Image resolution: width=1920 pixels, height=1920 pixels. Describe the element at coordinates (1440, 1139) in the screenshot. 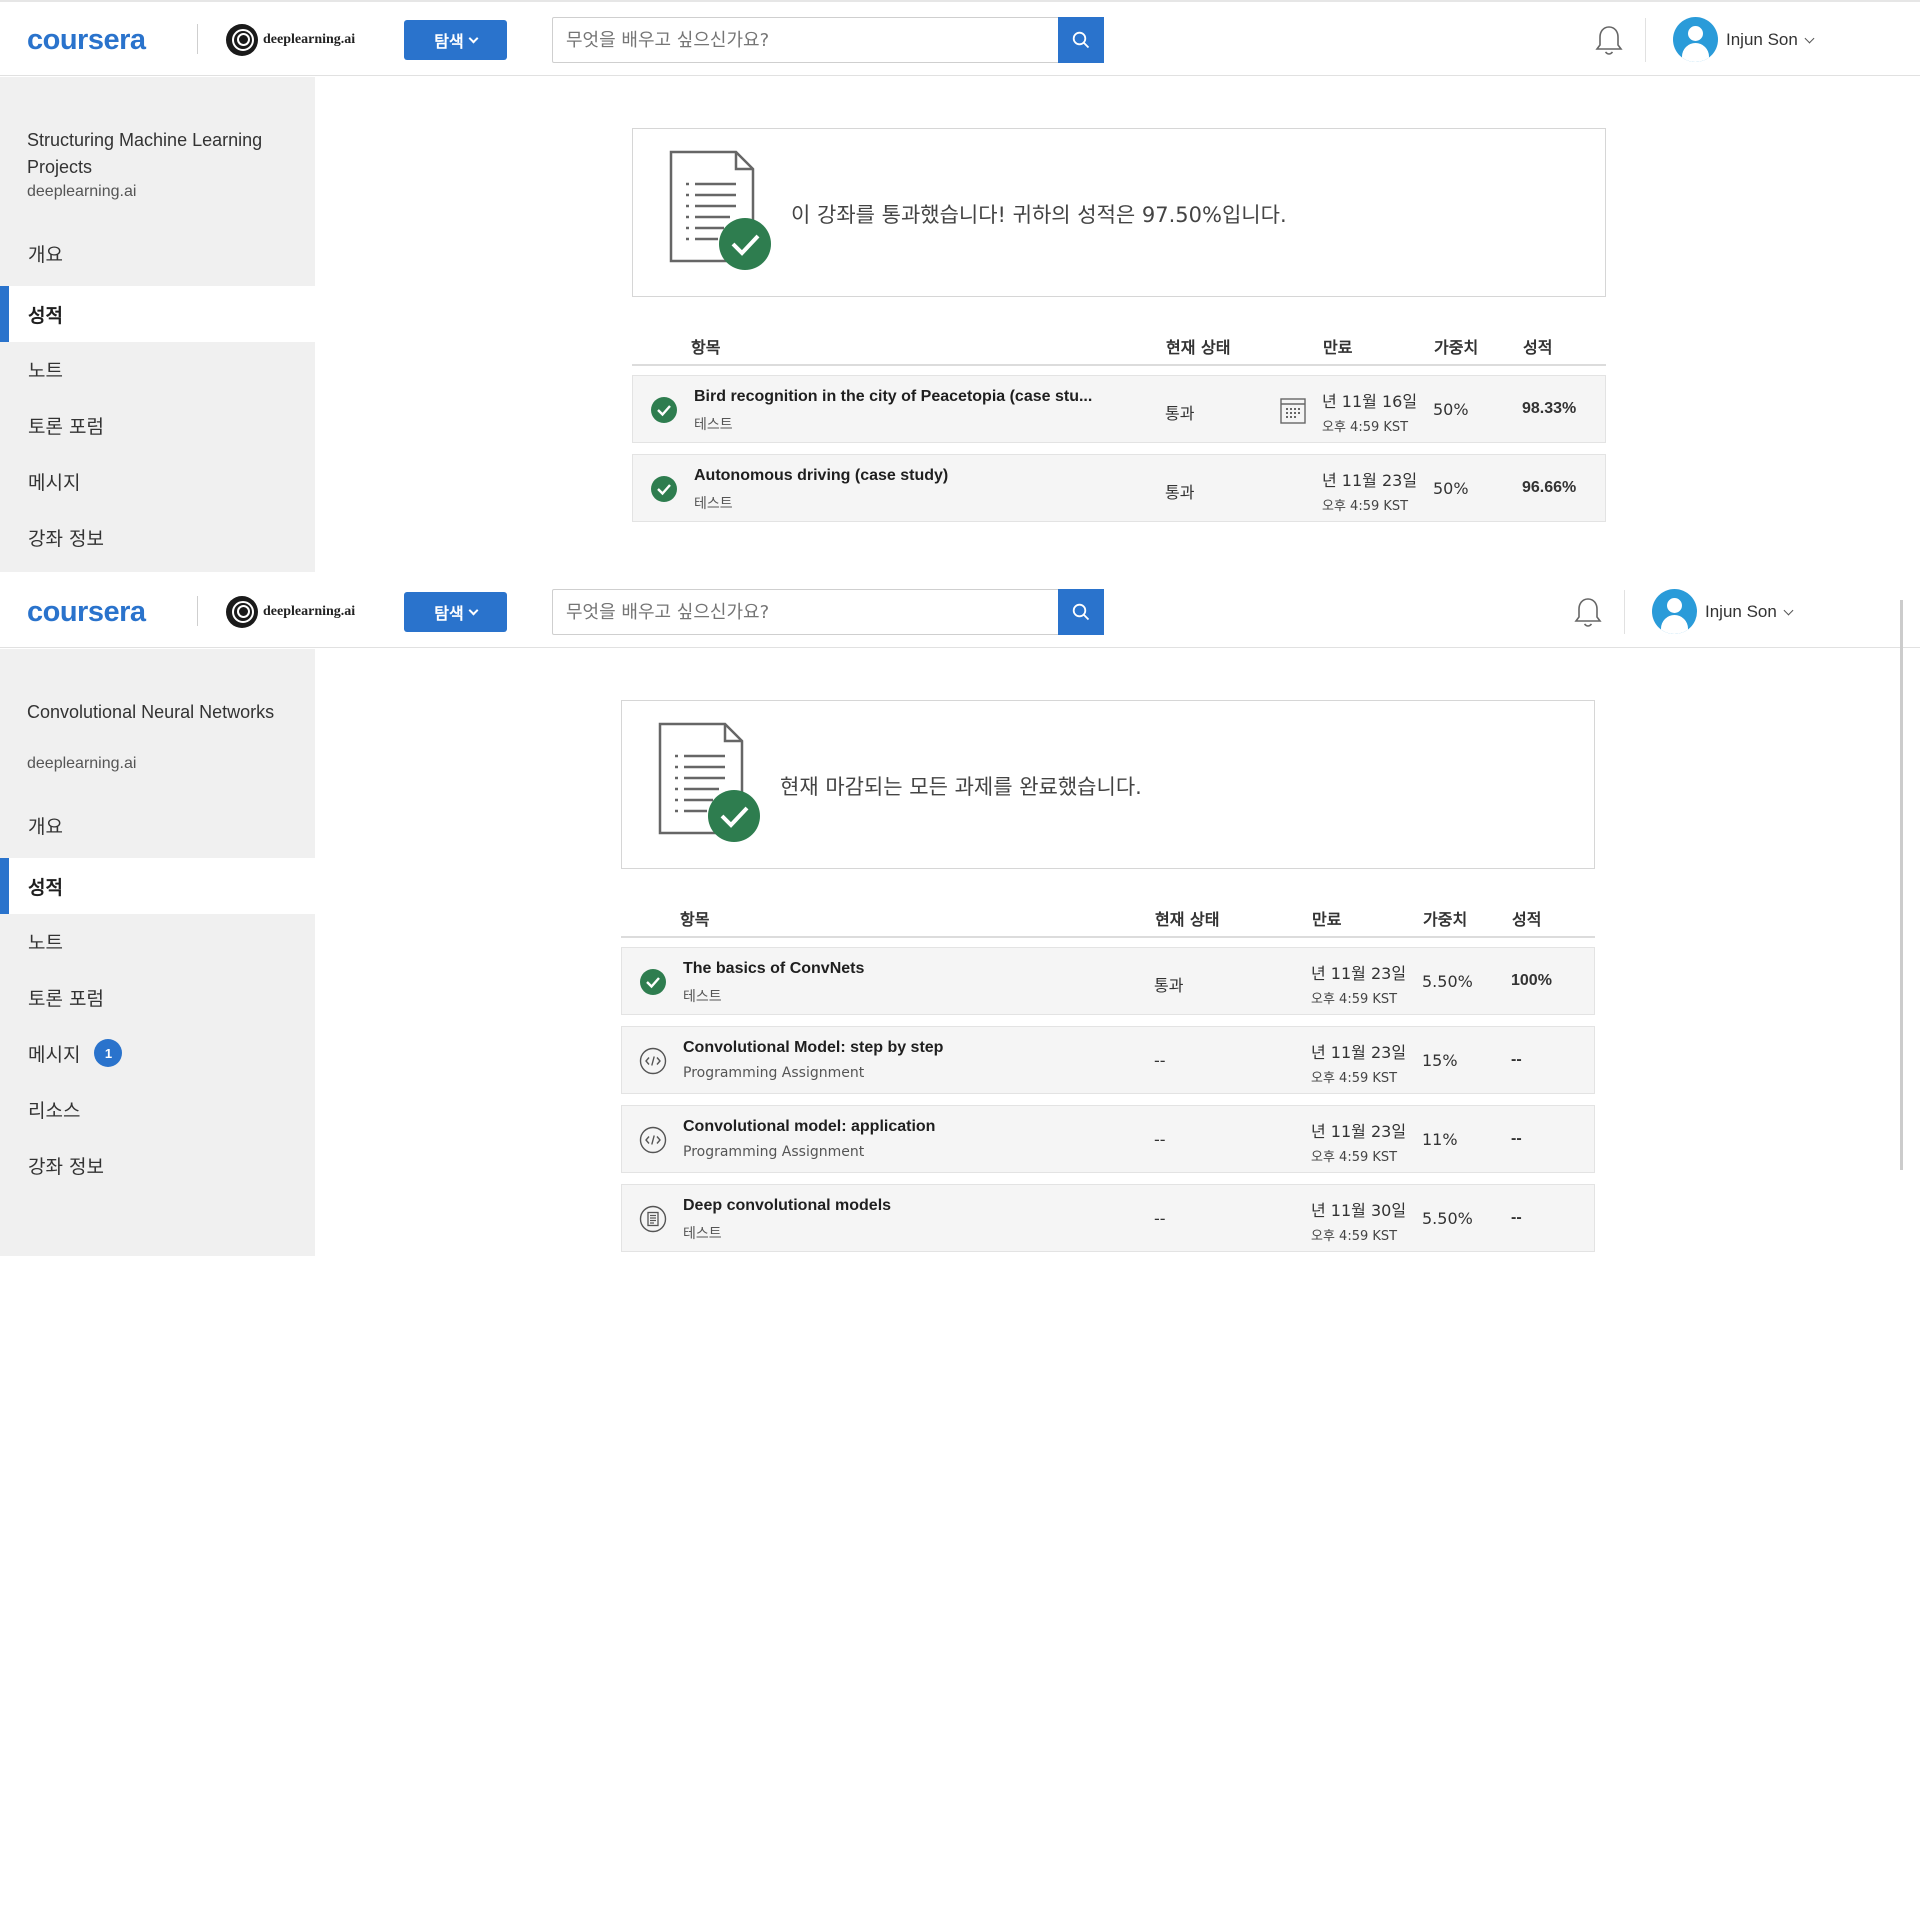

I see `item-weight: 11%` at that location.